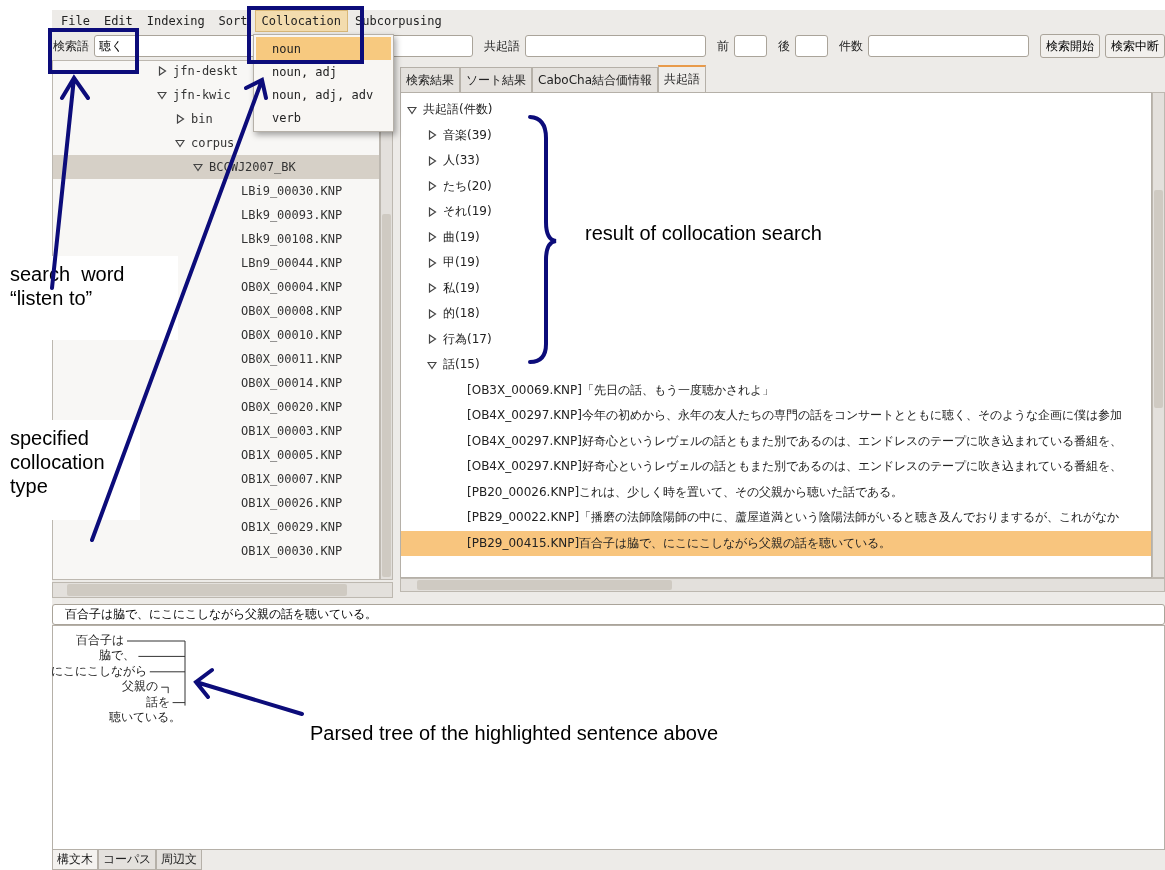  I want to click on tree-item: bin, so click(194, 119).